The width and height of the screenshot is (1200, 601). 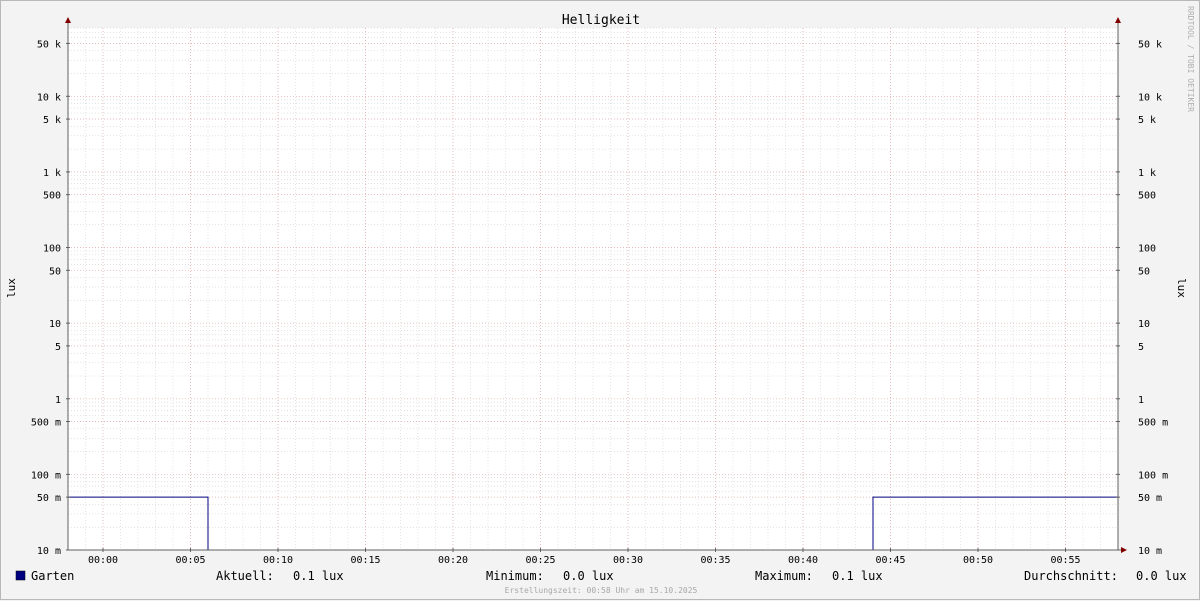 What do you see at coordinates (453, 560) in the screenshot?
I see `x-tick-label: 00:20` at bounding box center [453, 560].